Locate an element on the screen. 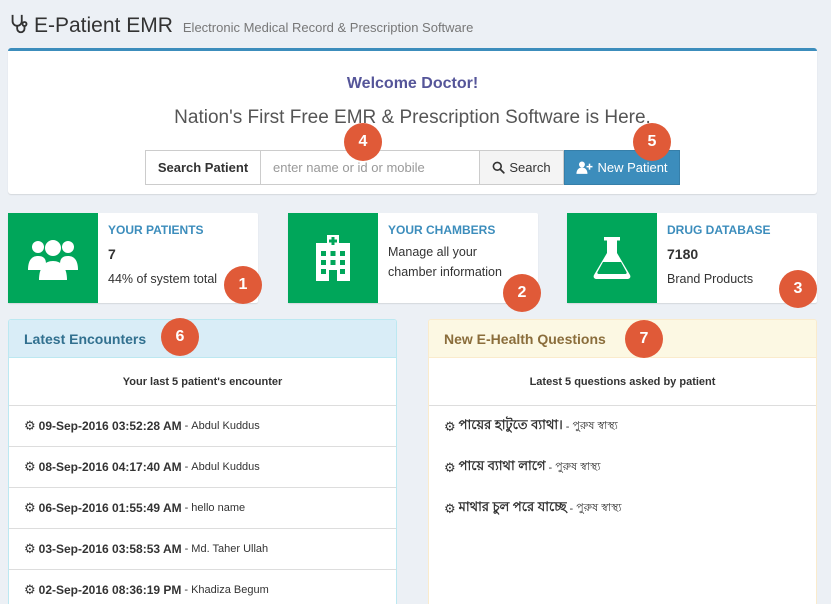  info-label: YOUR PATIENTS is located at coordinates (156, 230).